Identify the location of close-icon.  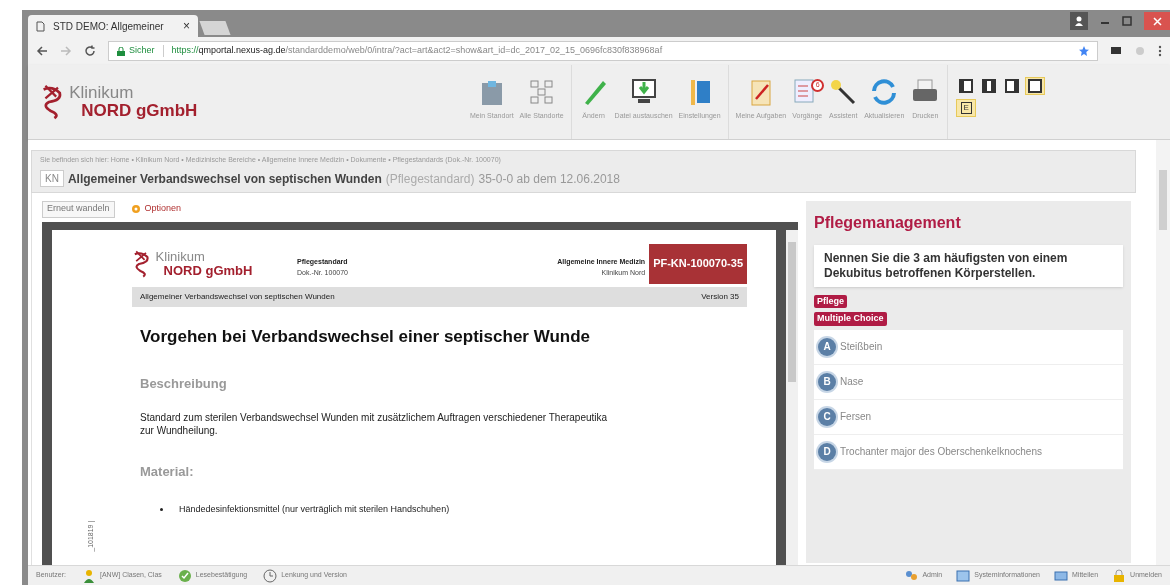
(1157, 21).